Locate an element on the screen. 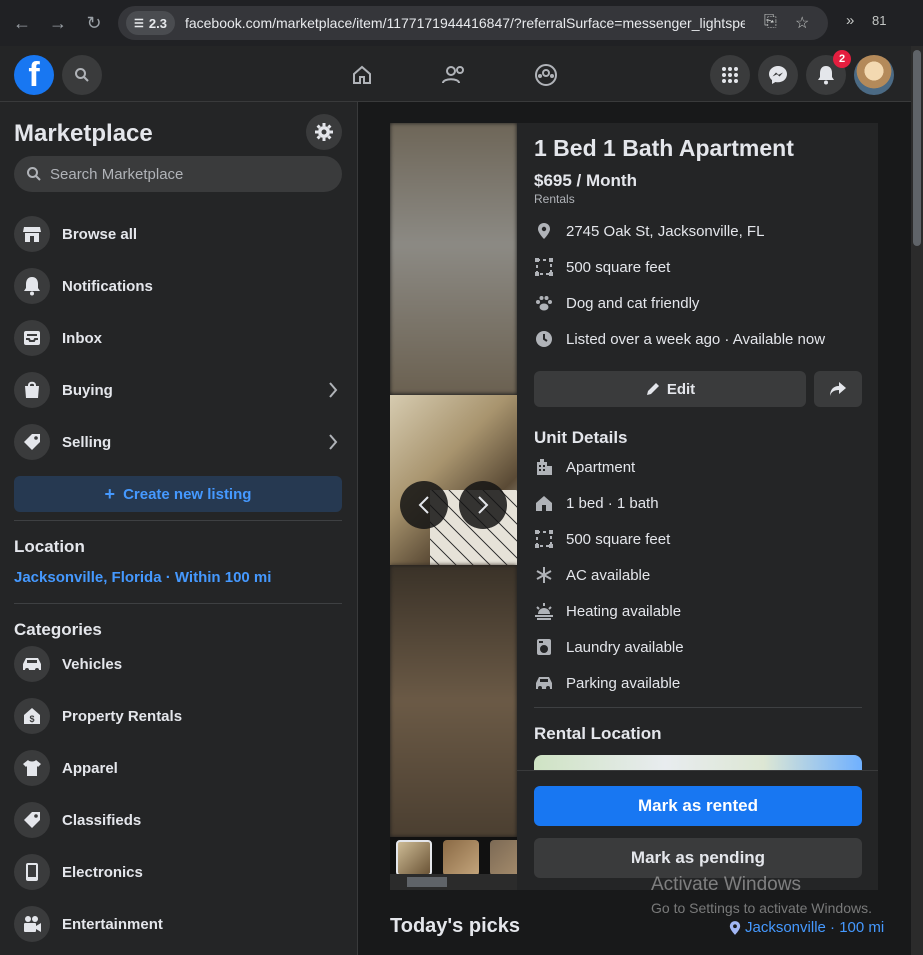 Image resolution: width=923 pixels, height=955 pixels. facebook-logo: f is located at coordinates (34, 75).